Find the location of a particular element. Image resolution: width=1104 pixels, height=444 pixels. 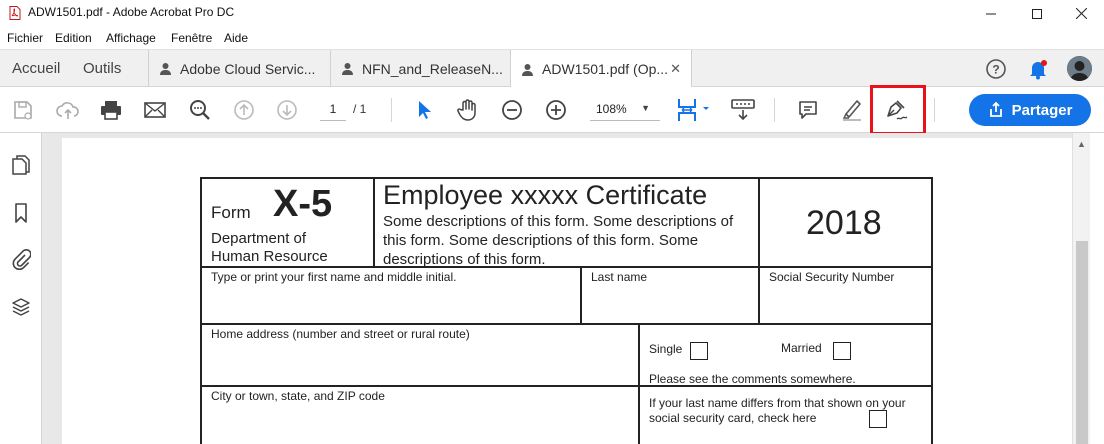

zoom-out-button is located at coordinates (512, 110).